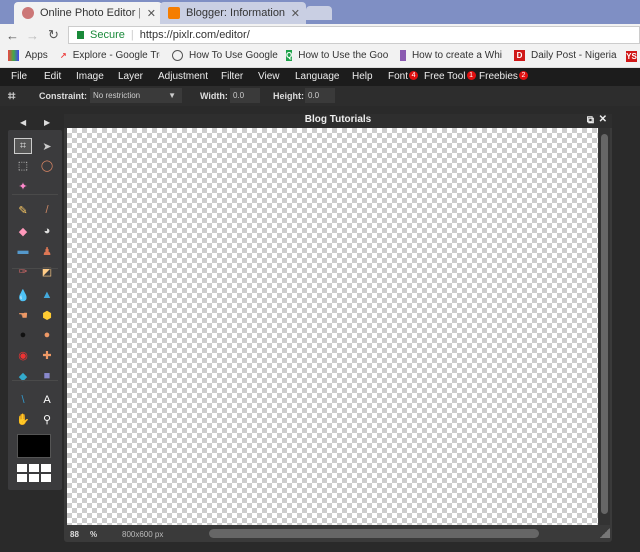 The width and height of the screenshot is (640, 552). What do you see at coordinates (503, 76) in the screenshot?
I see `menu-freebies: Freebies 2` at bounding box center [503, 76].